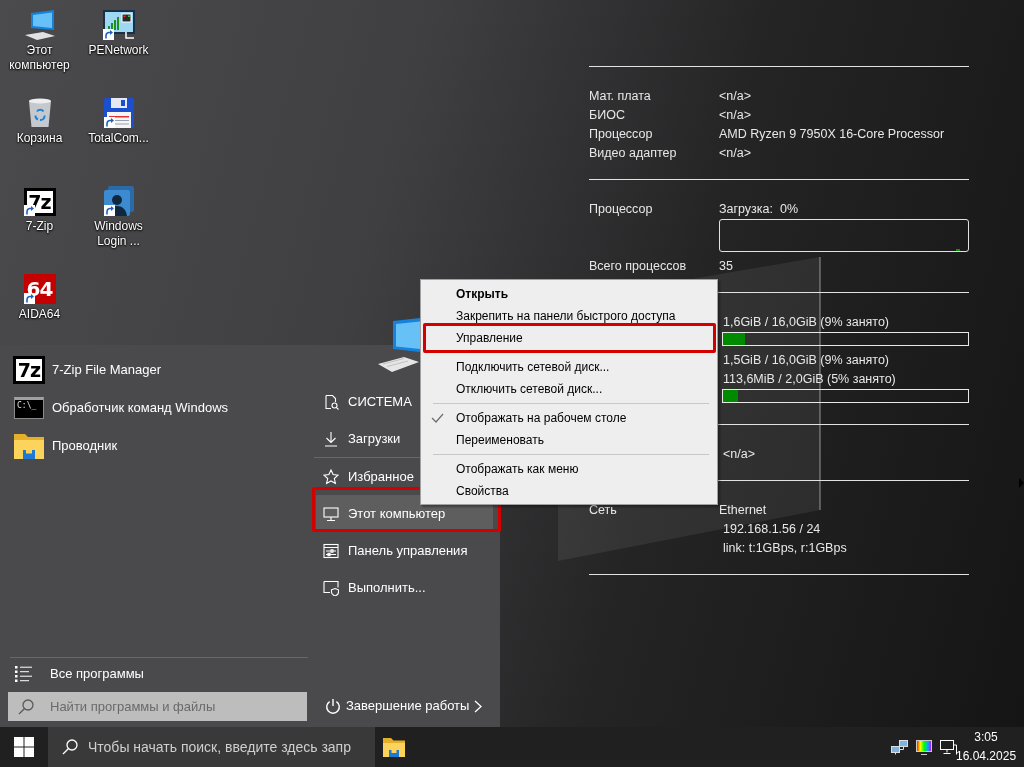  I want to click on info-value: link: t:1GBps, r:1GBps, so click(785, 548).